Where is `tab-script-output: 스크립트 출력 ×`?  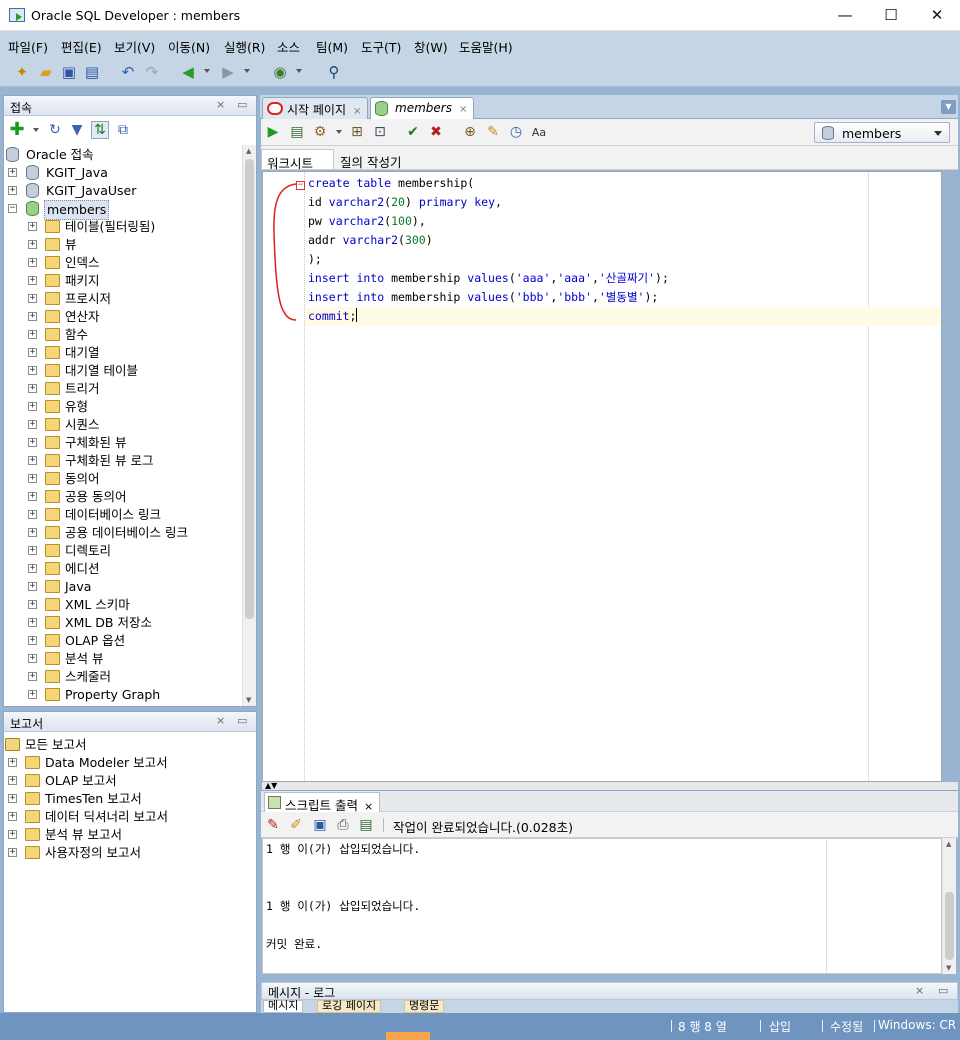
tab-script-output: 스크립트 출력 × is located at coordinates (322, 802).